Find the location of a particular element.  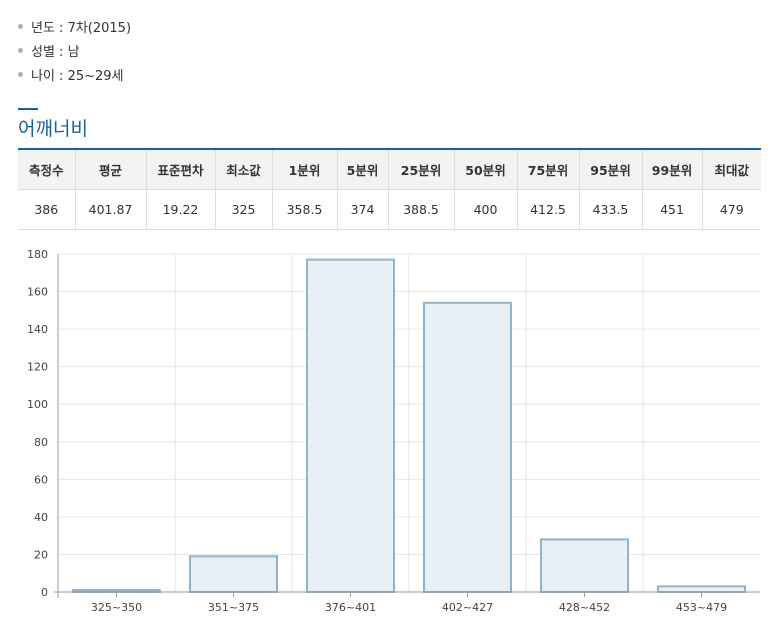

stats-header-cell: 99분위 is located at coordinates (672, 169).